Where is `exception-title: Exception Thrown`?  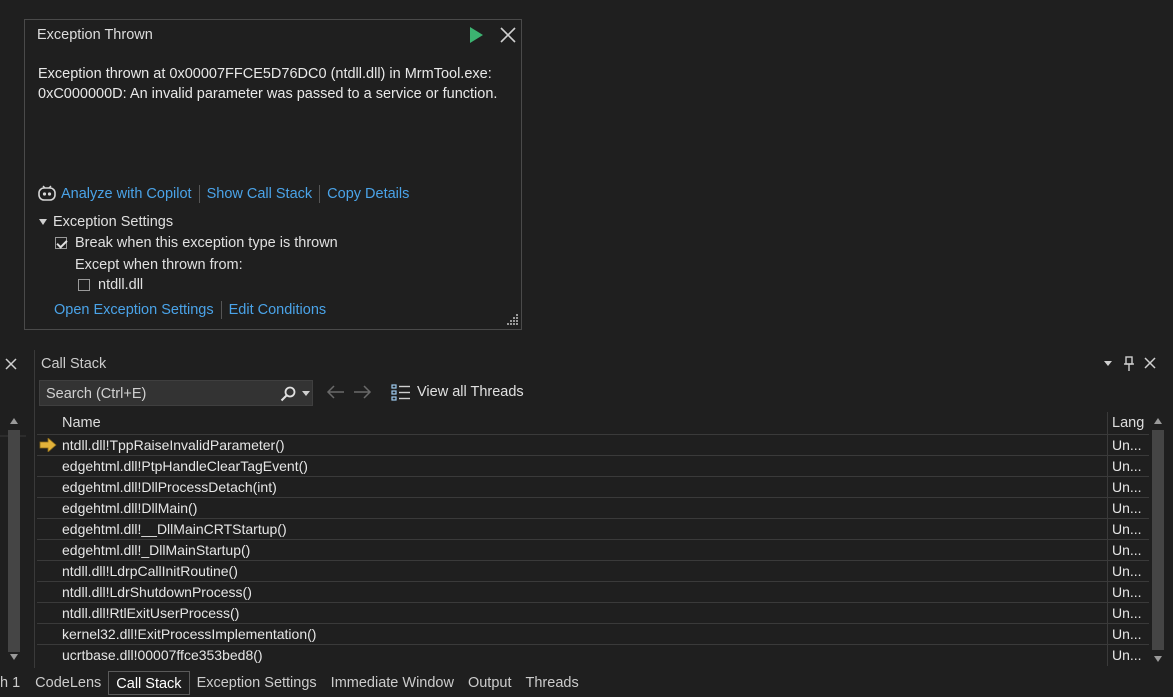 exception-title: Exception Thrown is located at coordinates (95, 35).